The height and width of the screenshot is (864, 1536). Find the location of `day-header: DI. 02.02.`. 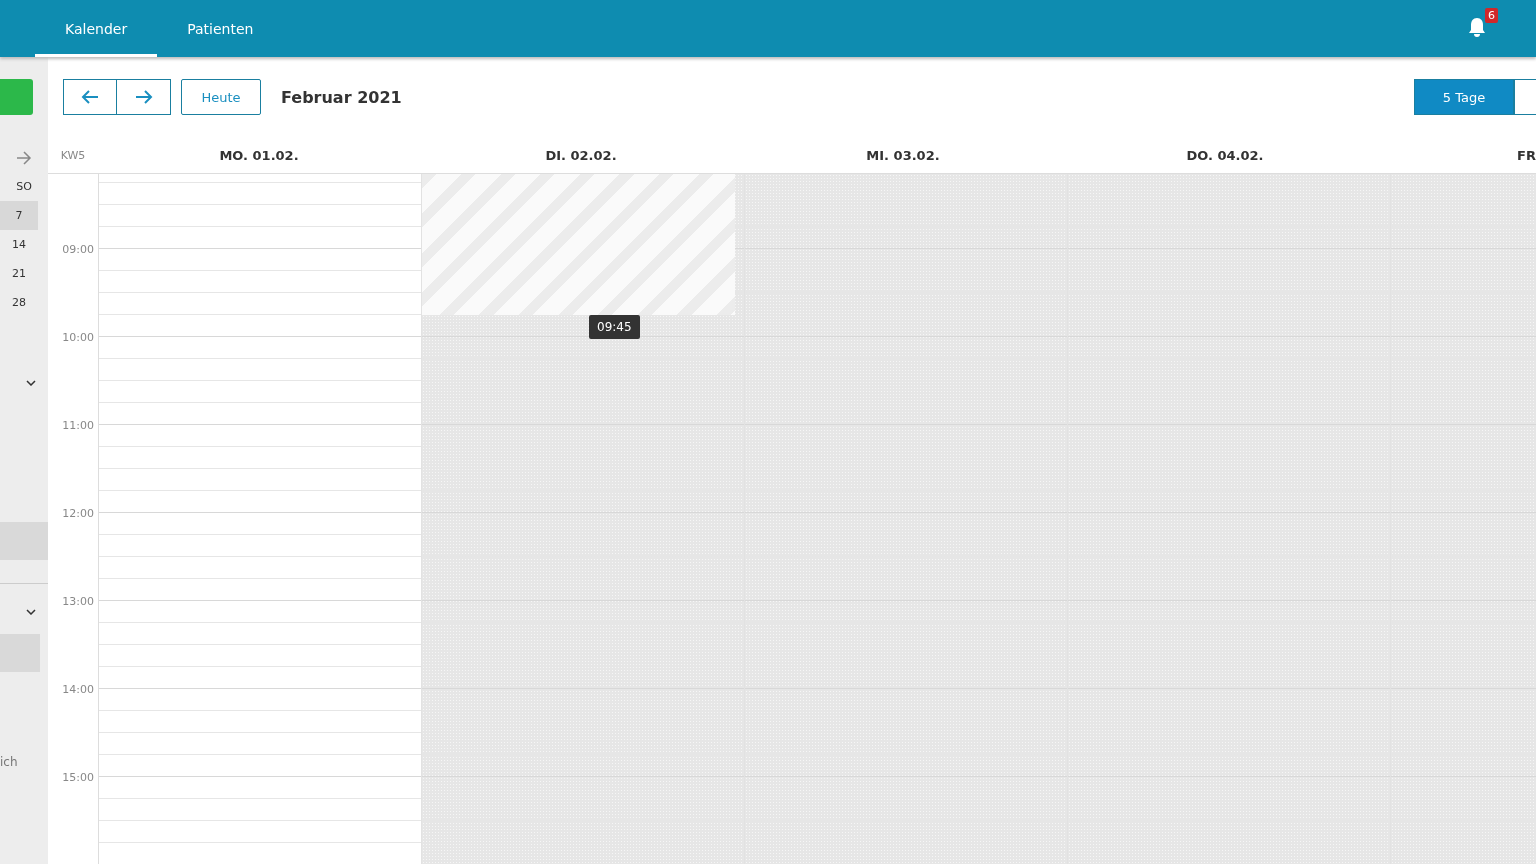

day-header: DI. 02.02. is located at coordinates (581, 155).